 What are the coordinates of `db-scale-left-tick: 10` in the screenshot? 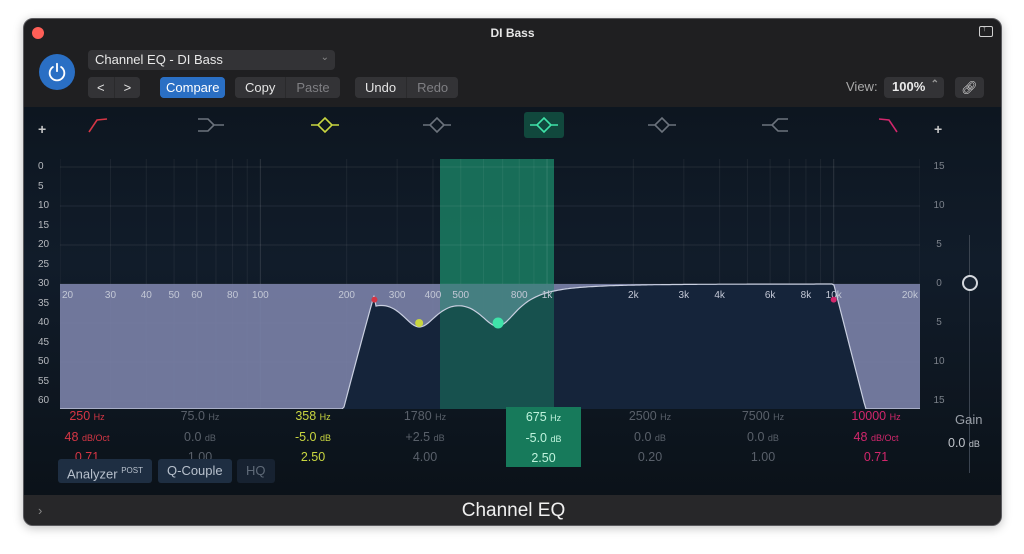 It's located at (44, 205).